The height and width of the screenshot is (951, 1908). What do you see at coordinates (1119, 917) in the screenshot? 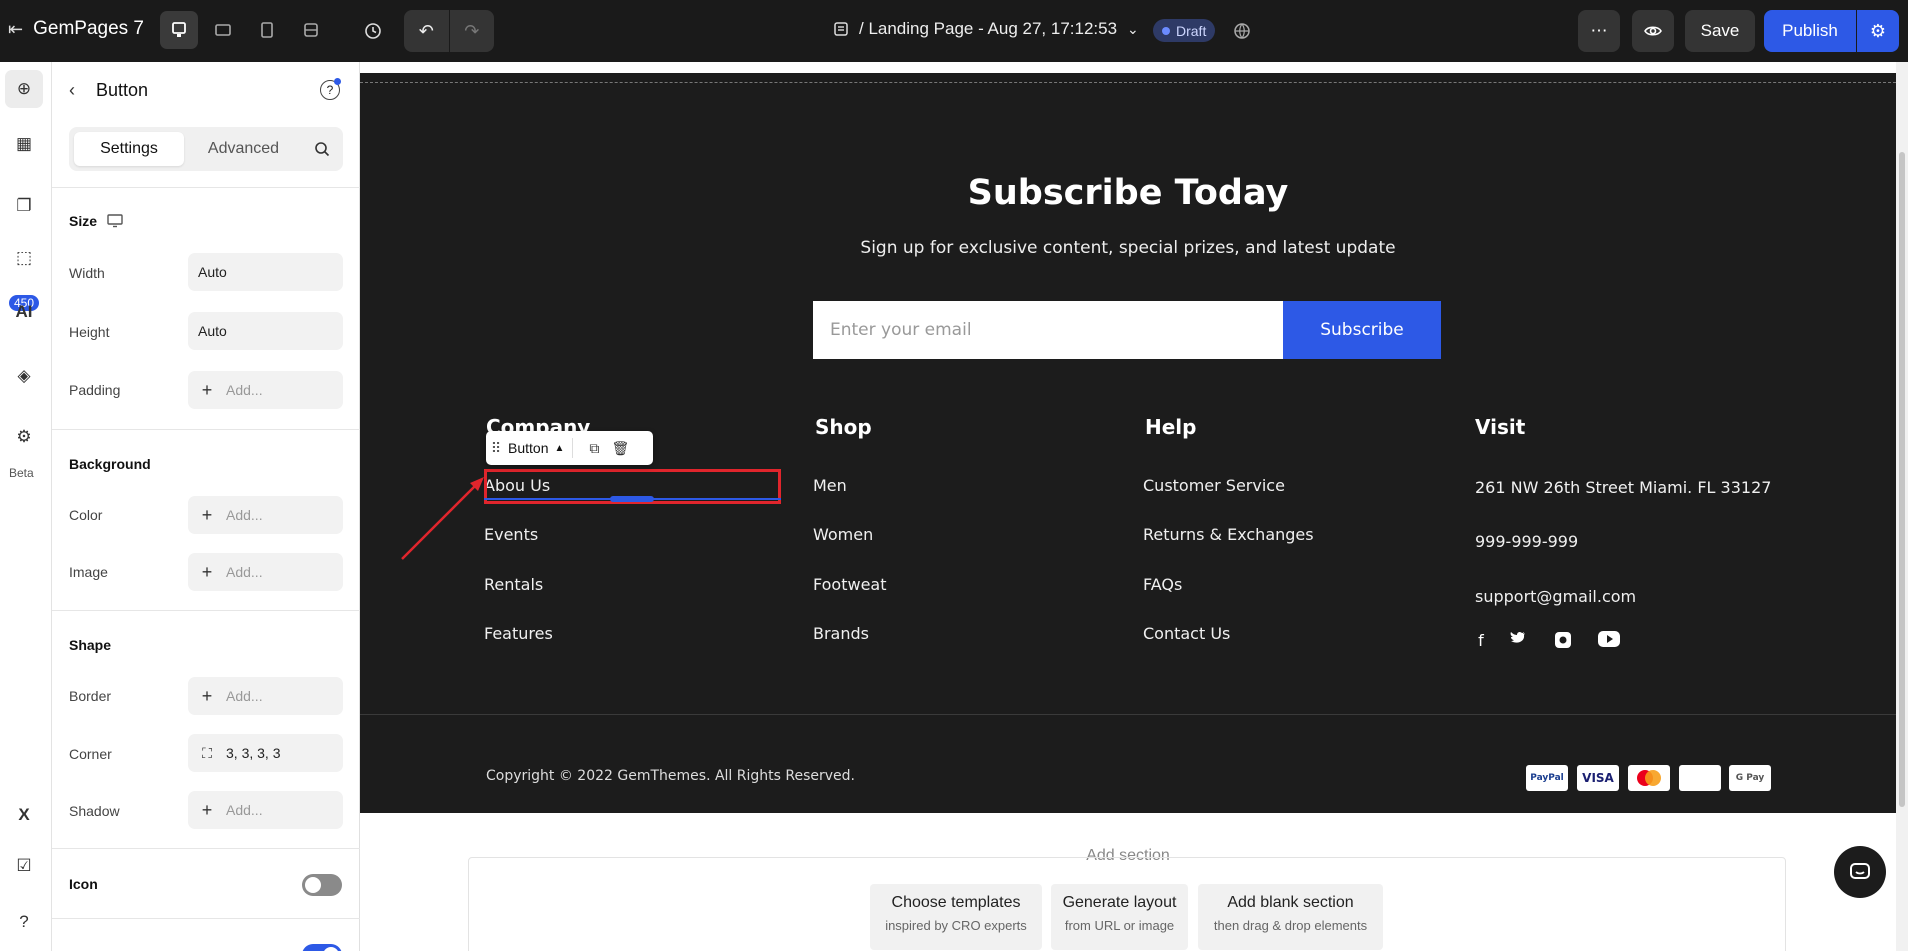
I see `generate-layout-card: Generate layout from URL or image` at bounding box center [1119, 917].